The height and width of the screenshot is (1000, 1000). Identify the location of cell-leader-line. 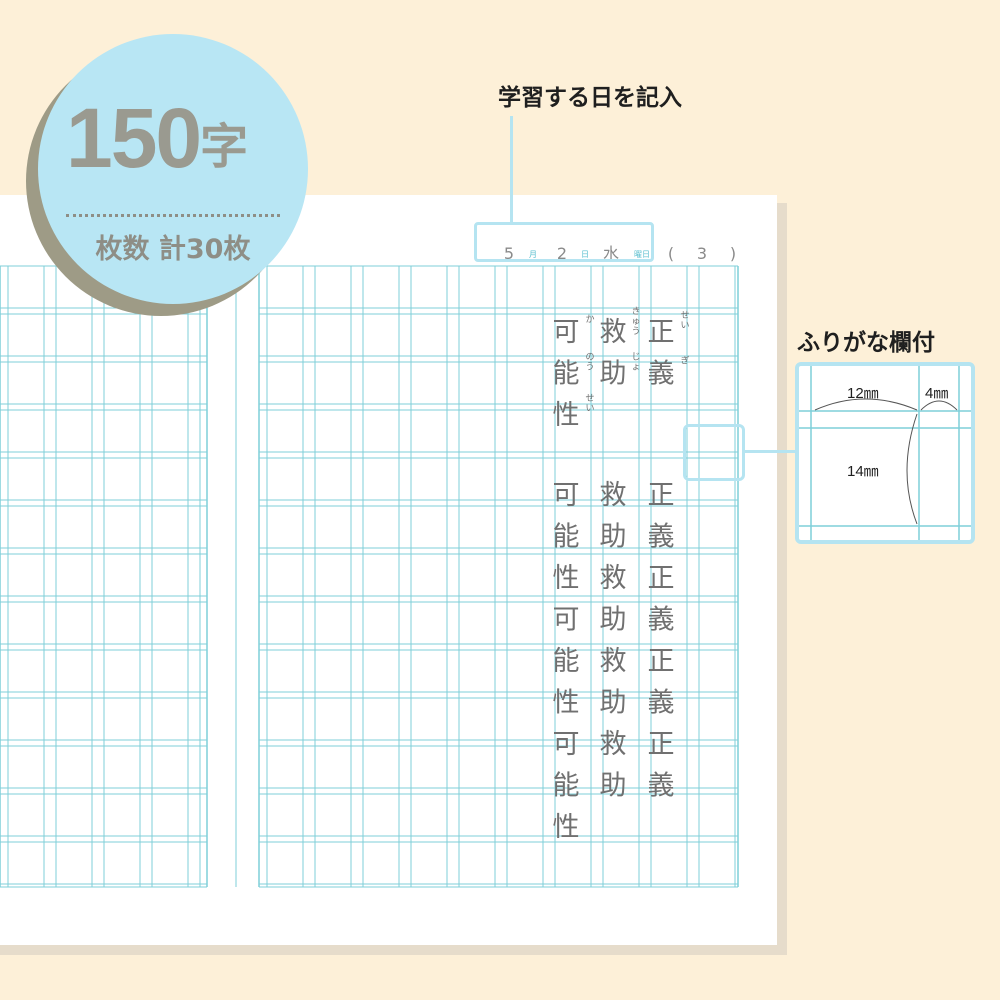
(771, 451).